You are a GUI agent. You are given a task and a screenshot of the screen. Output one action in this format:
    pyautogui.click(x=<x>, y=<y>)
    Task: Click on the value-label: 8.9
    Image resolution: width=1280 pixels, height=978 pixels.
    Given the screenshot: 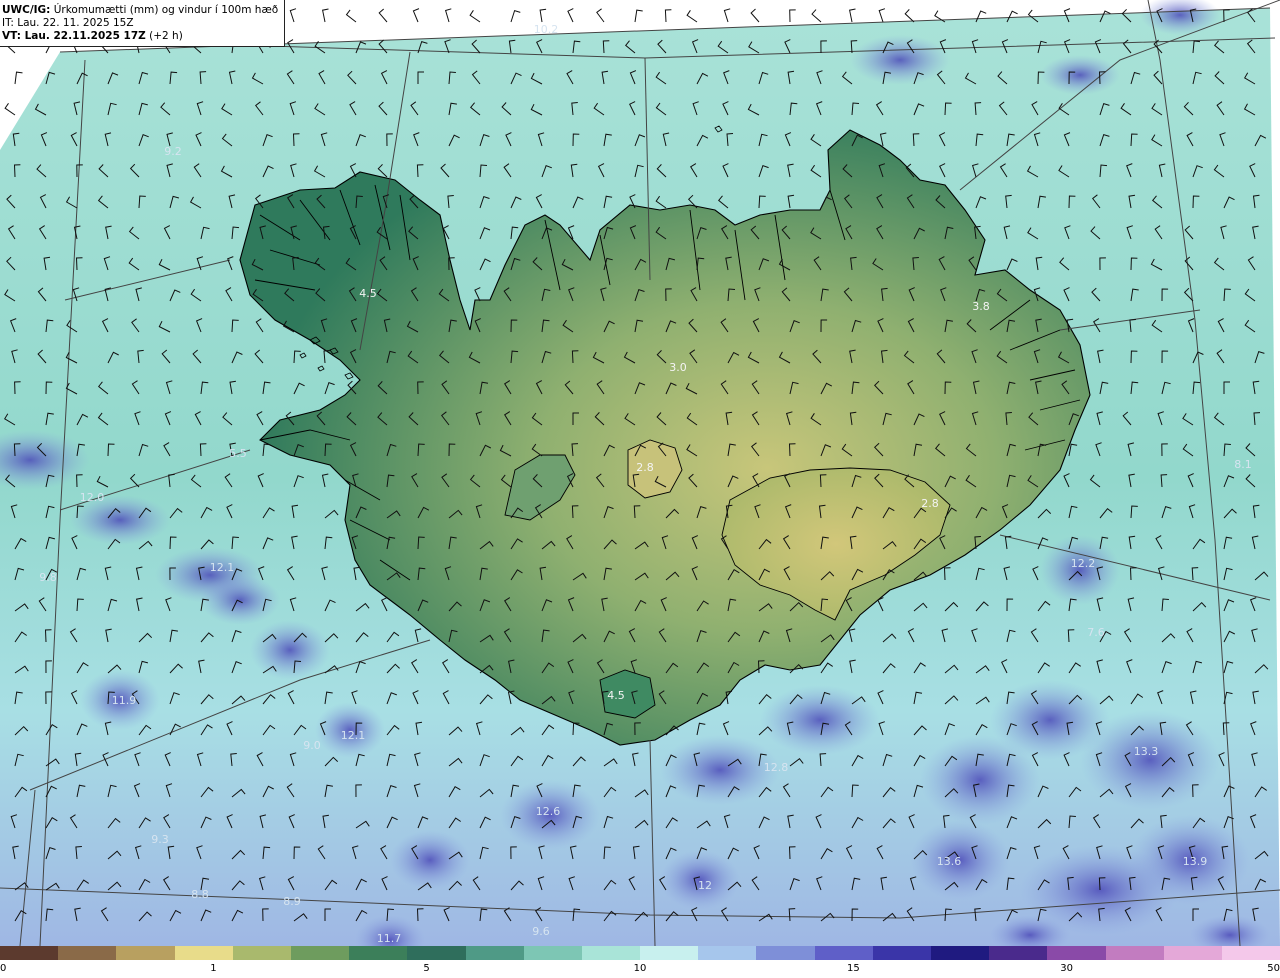 What is the action you would take?
    pyautogui.click(x=292, y=901)
    